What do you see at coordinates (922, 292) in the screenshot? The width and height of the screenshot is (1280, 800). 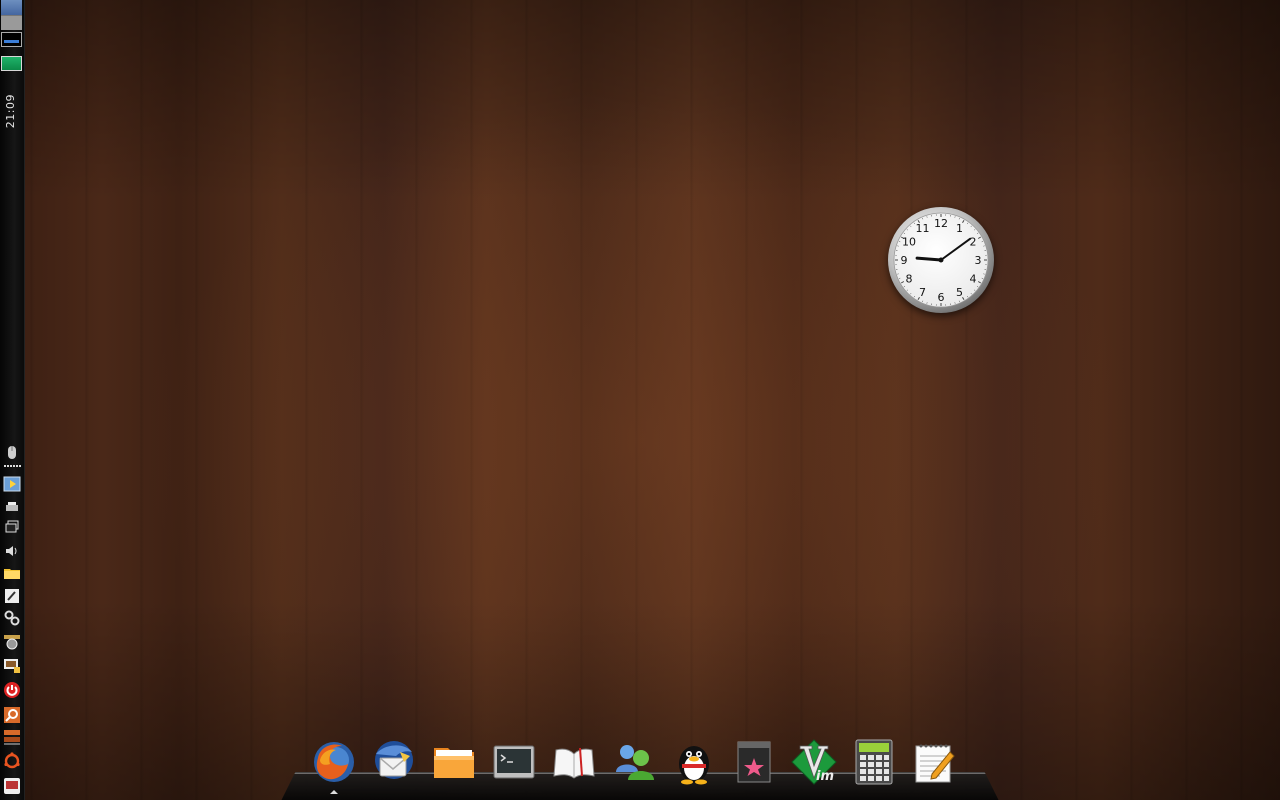 I see `clock-numeral: 7` at bounding box center [922, 292].